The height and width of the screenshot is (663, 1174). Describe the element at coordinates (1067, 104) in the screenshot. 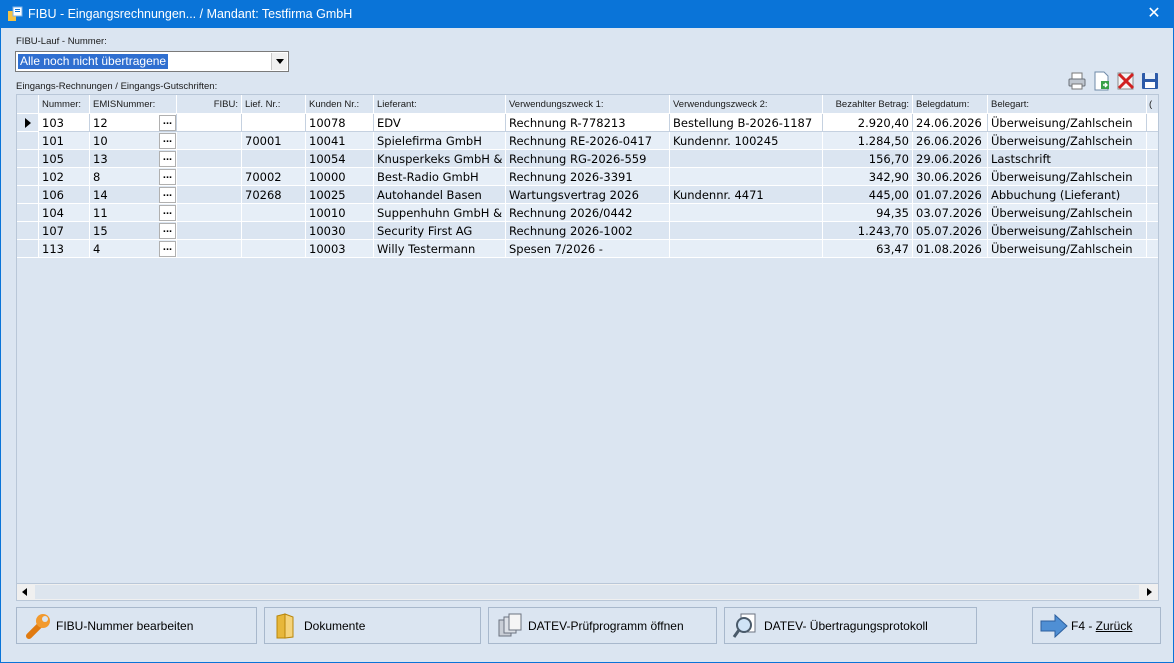

I see `col-belegart: Belegart:` at that location.